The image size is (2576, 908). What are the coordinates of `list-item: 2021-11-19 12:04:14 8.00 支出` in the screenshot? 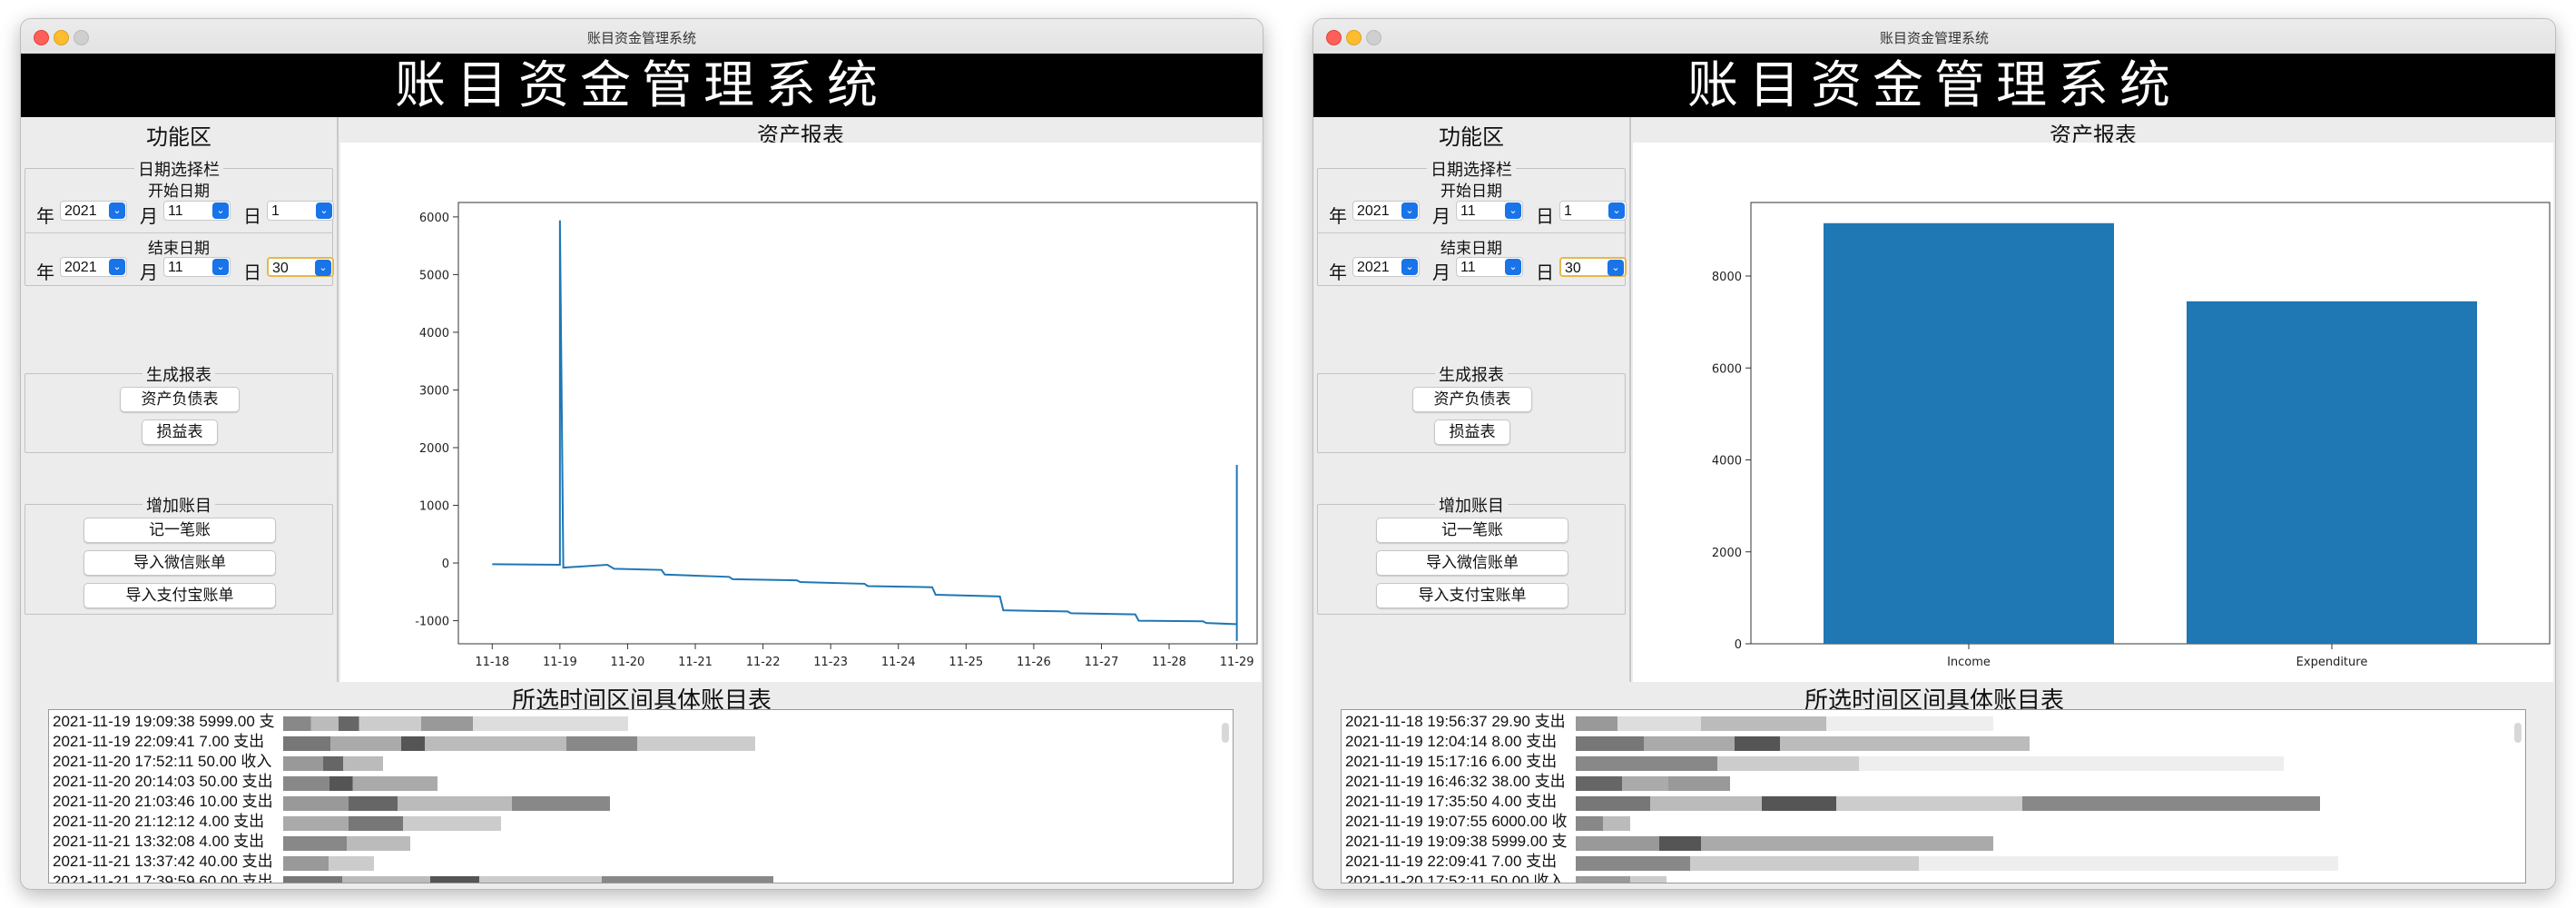 It's located at (1451, 741).